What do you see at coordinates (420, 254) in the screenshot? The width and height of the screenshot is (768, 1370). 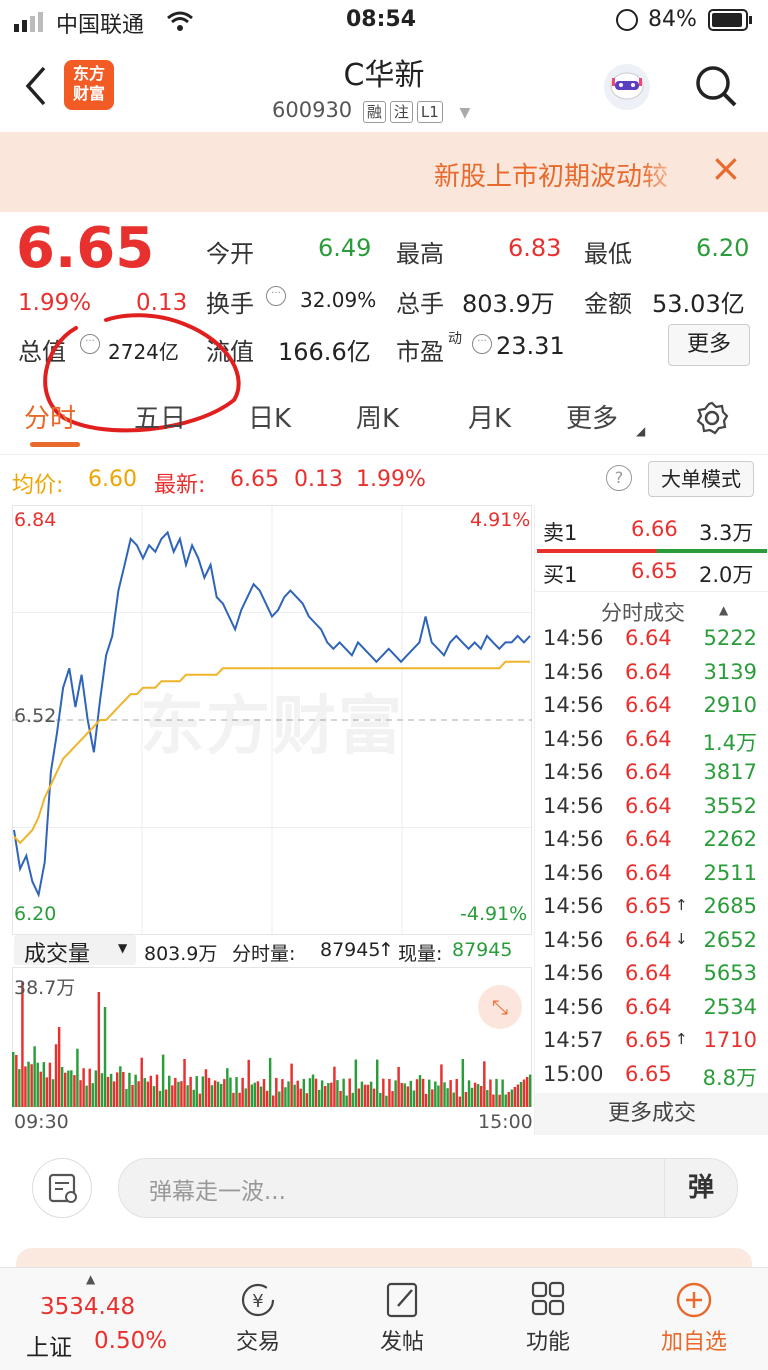 I see `high-label: 最高` at bounding box center [420, 254].